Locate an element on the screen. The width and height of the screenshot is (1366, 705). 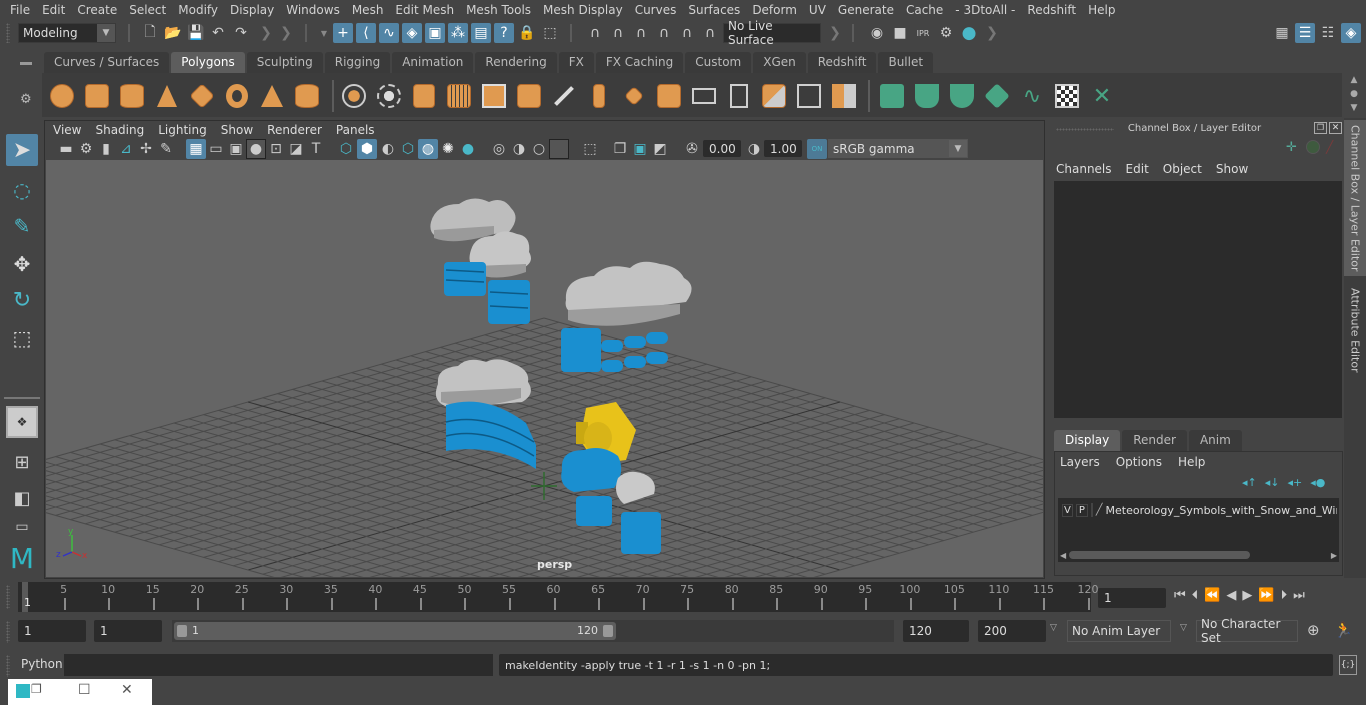
channel-box-menu-object: Object is located at coordinates (1187, 169).